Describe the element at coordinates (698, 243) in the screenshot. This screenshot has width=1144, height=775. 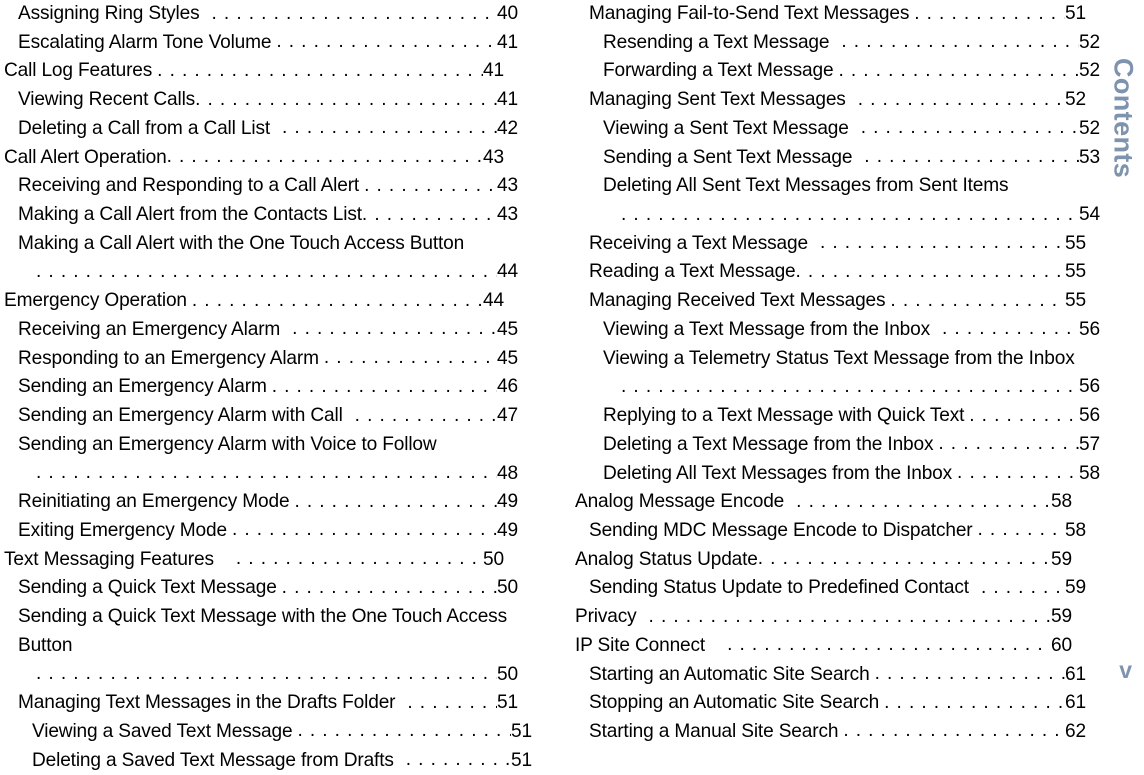
I see `toc-entry-title: Receiving a Text Message` at that location.